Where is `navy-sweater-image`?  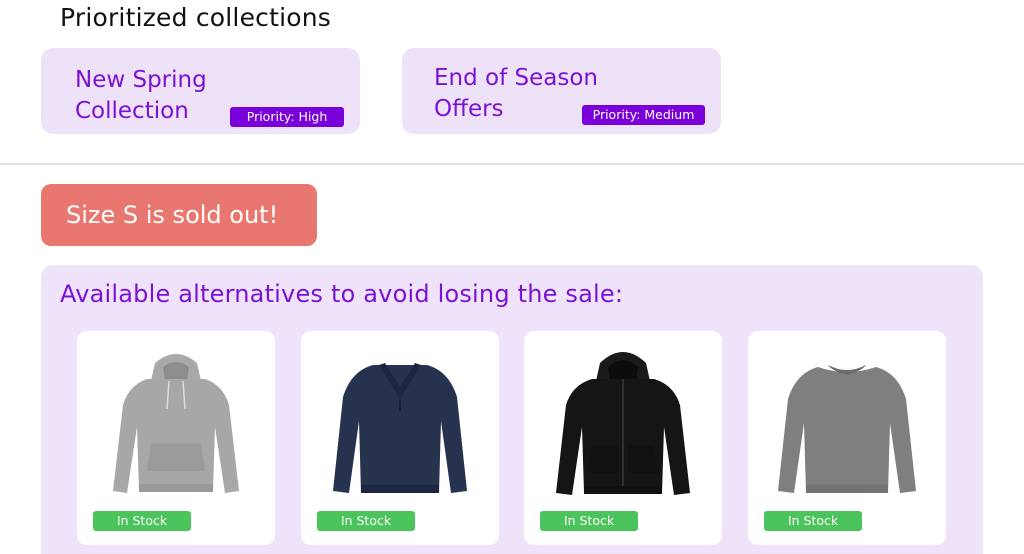
navy-sweater-image is located at coordinates (400, 428).